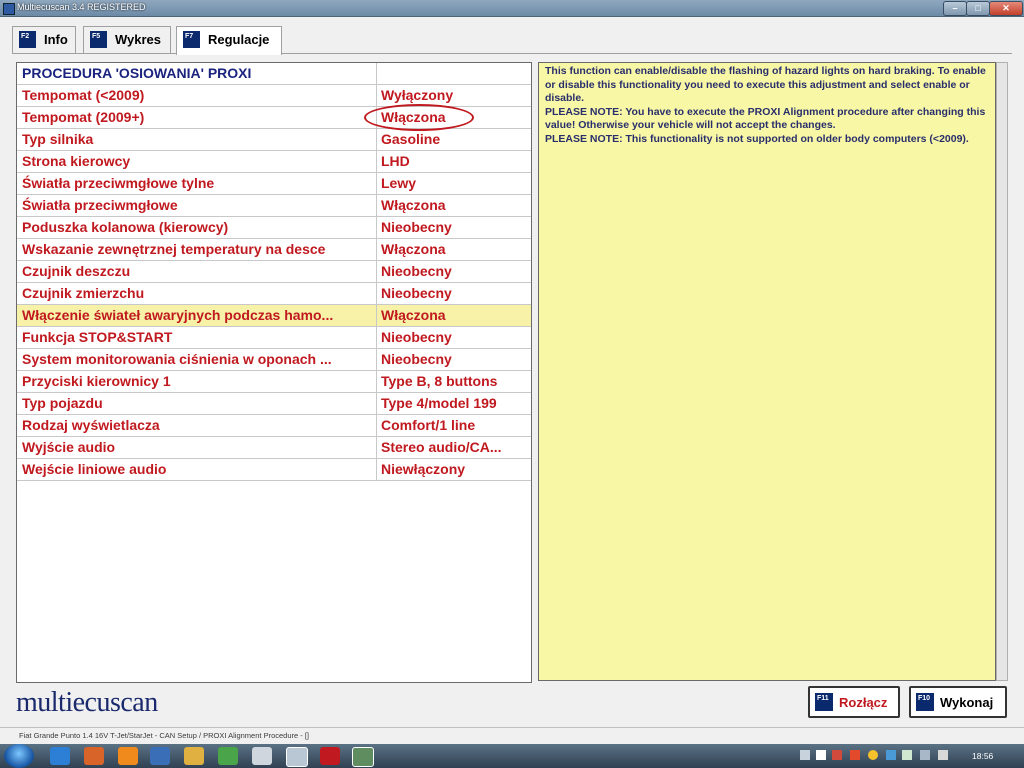  I want to click on antivirus-icon, so click(837, 755).